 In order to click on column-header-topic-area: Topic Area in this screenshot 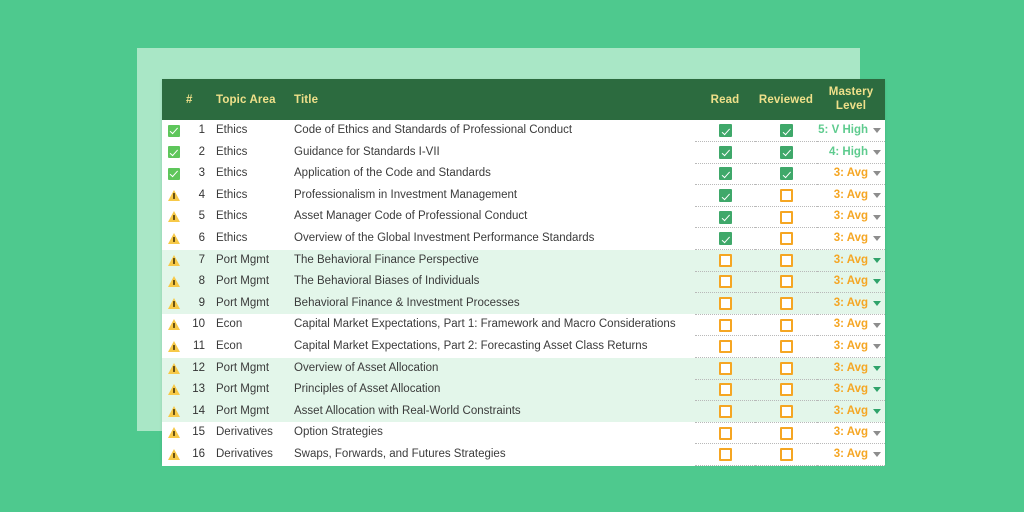, I will do `click(248, 99)`.